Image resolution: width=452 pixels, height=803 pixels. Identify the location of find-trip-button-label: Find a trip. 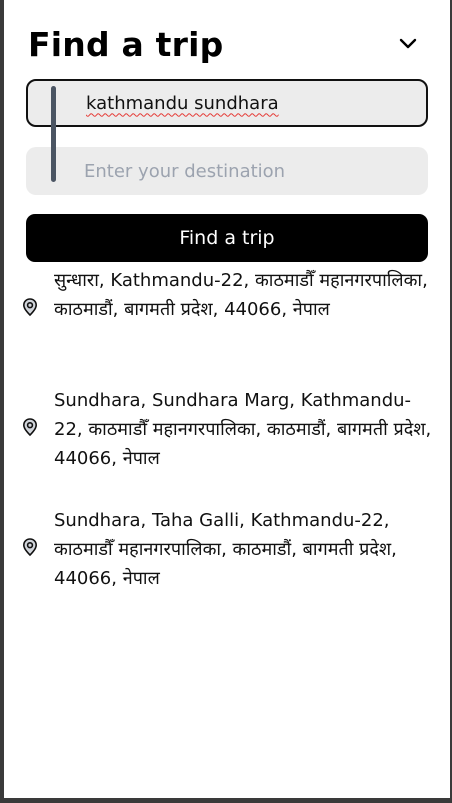
(227, 238).